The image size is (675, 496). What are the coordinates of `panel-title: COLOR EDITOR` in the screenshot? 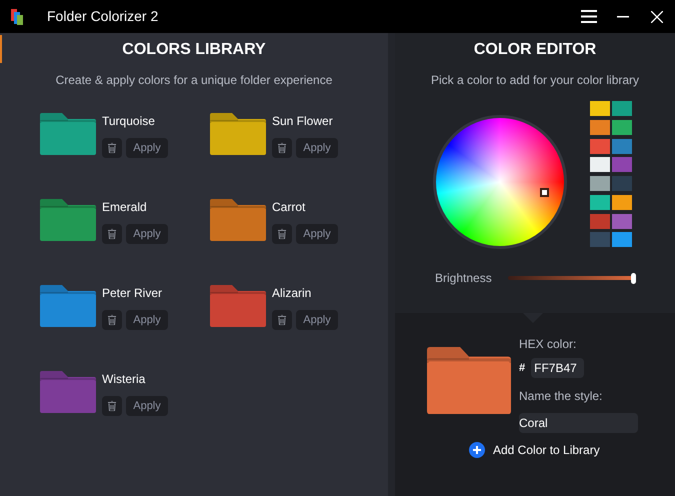 It's located at (535, 50).